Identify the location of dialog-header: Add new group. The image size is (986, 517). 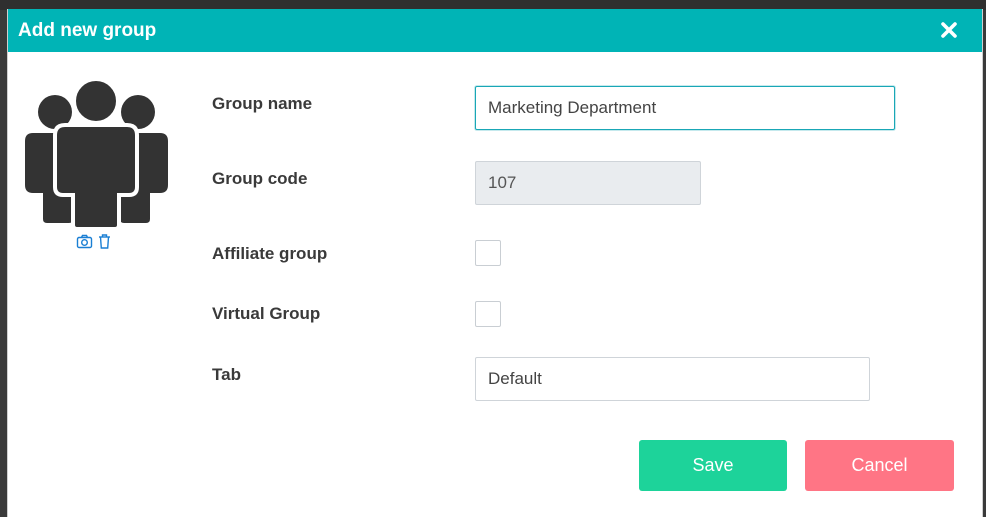
(495, 30).